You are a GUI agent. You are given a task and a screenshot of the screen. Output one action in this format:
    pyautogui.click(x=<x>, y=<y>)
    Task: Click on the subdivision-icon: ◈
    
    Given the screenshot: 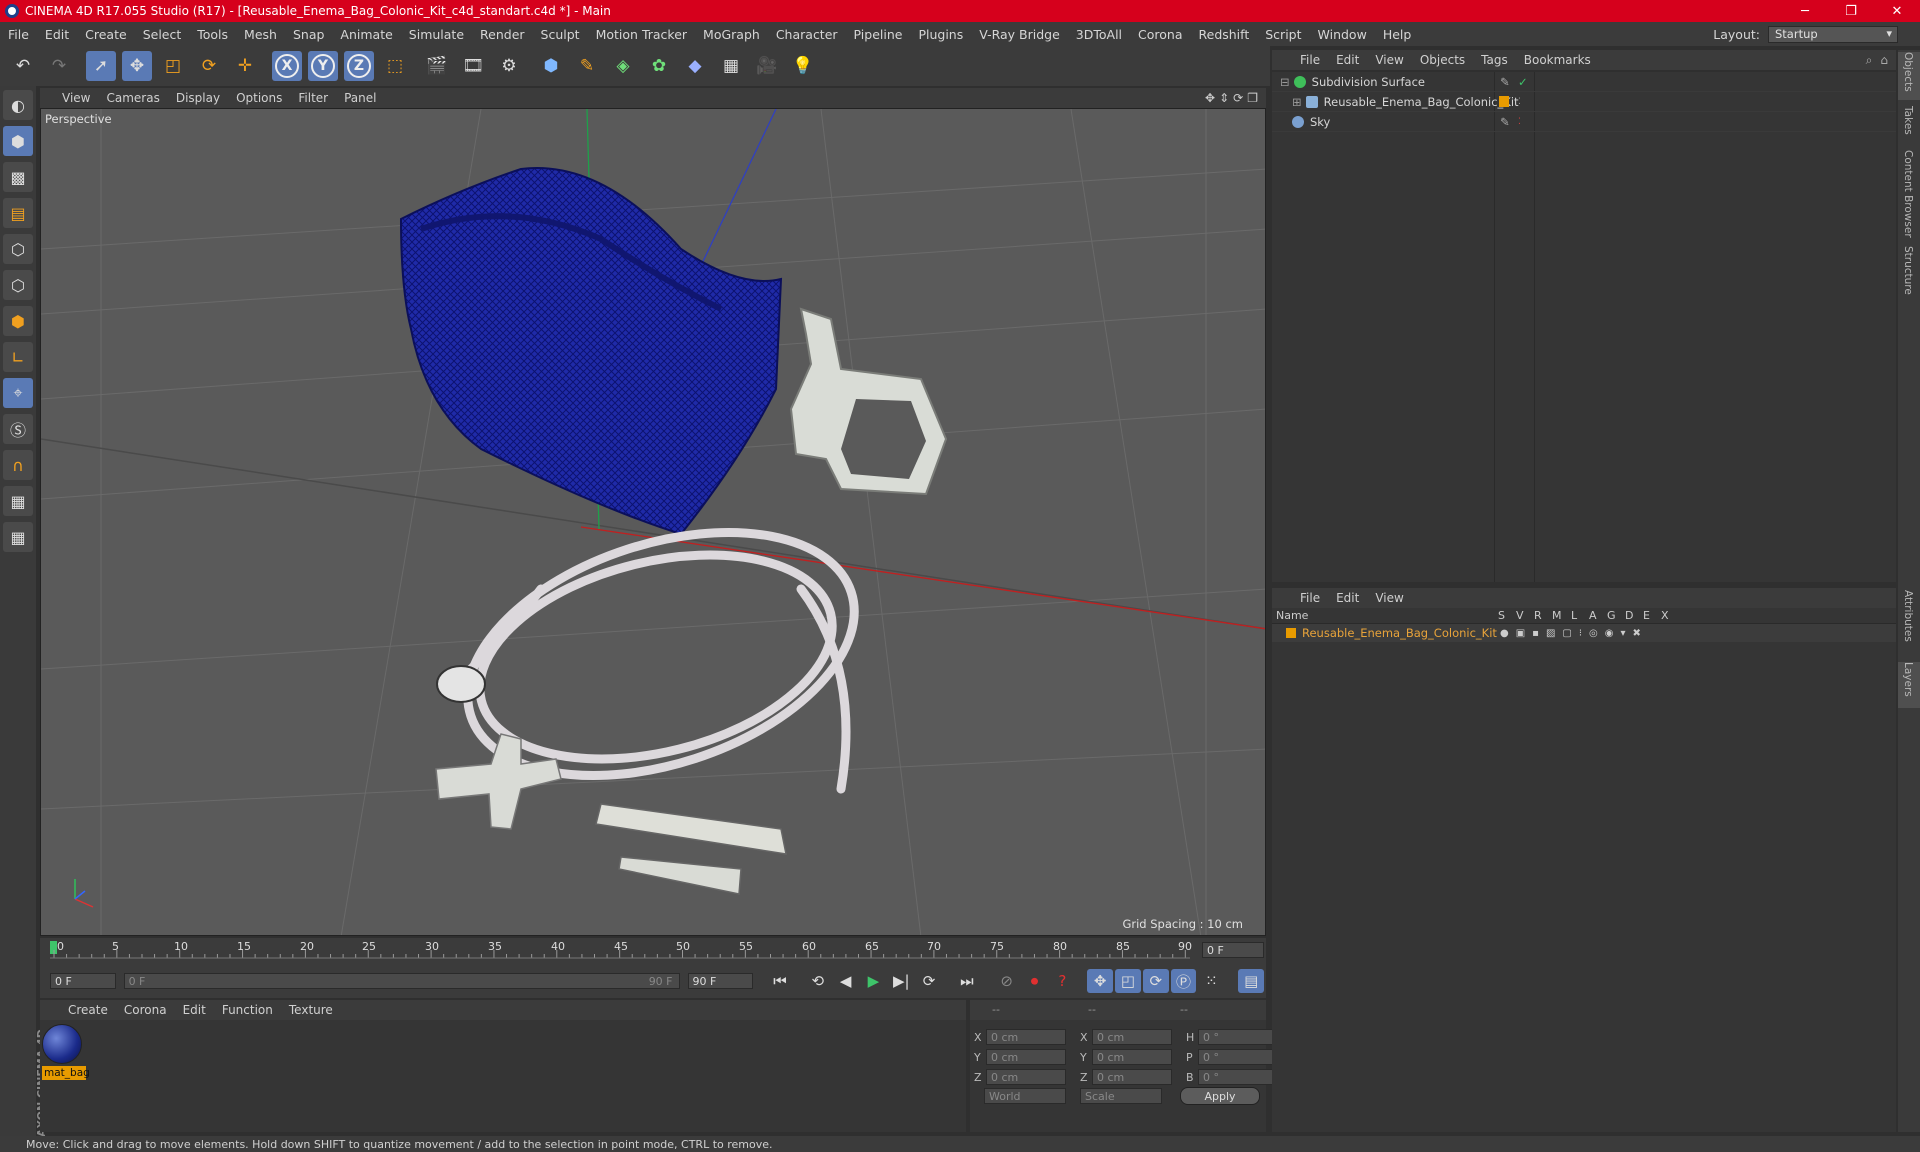 What is the action you would take?
    pyautogui.click(x=623, y=66)
    